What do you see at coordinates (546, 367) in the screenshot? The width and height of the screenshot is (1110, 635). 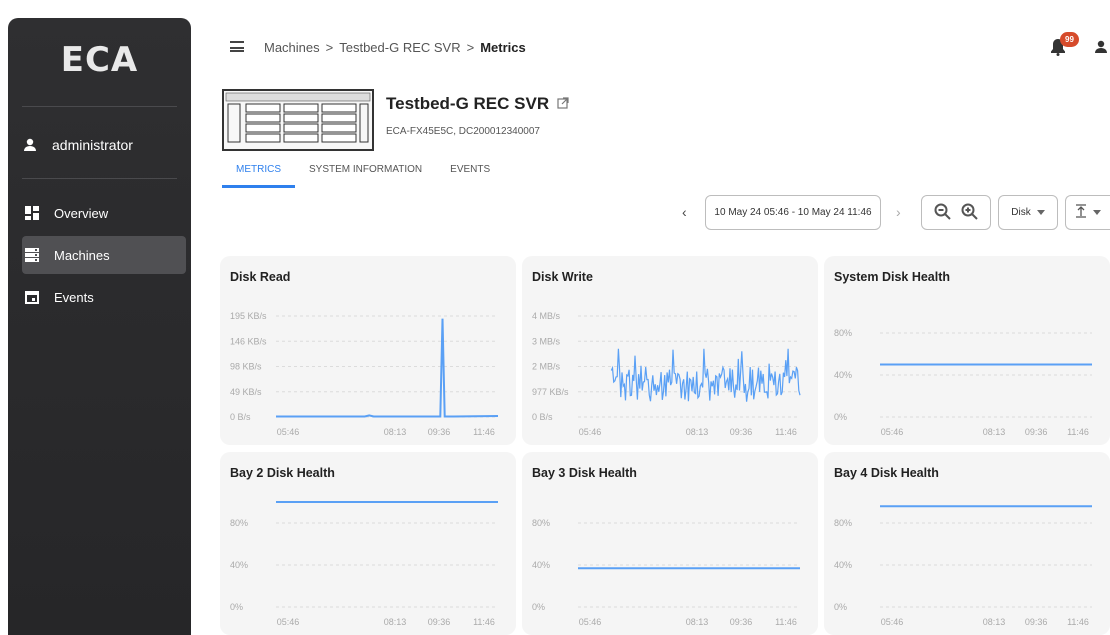 I see `y-tick-label: 2 MB/s` at bounding box center [546, 367].